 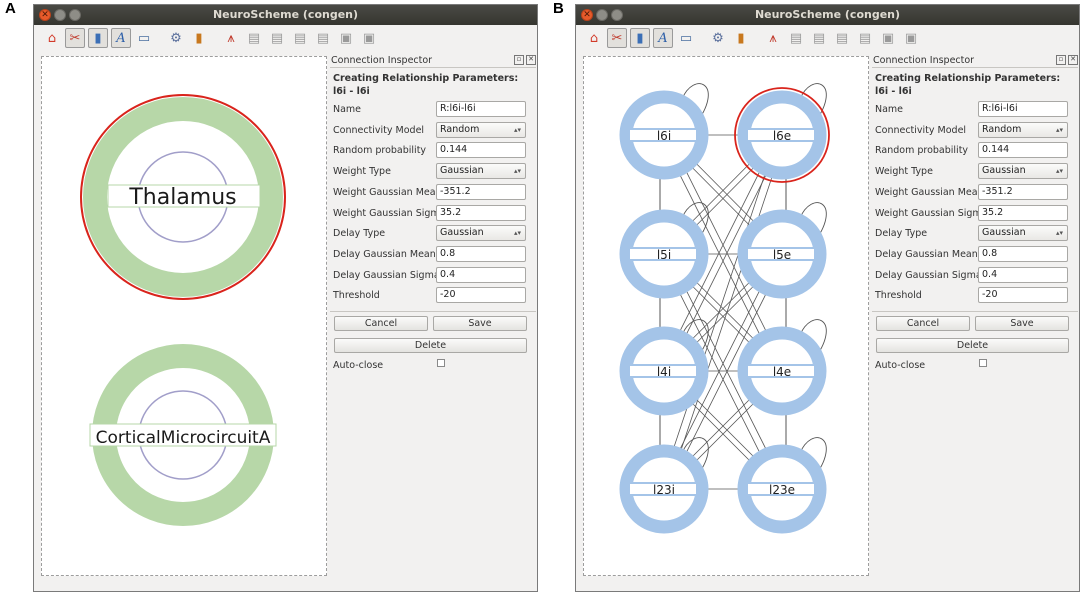 What do you see at coordinates (664, 254) in the screenshot?
I see `layer-node-l5i: l5i` at bounding box center [664, 254].